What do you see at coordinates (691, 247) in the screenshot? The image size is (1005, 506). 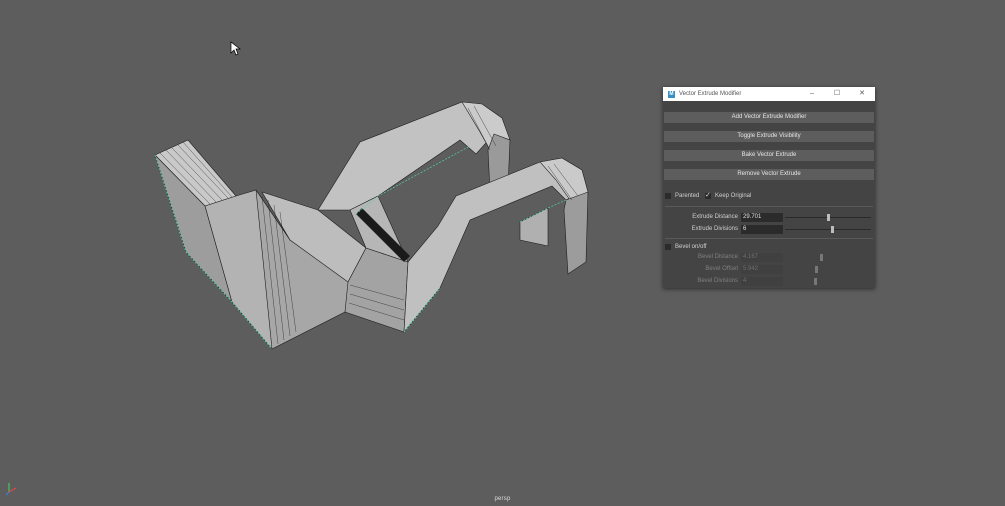 I see `bevel-toggle-label: Bevel on/off` at bounding box center [691, 247].